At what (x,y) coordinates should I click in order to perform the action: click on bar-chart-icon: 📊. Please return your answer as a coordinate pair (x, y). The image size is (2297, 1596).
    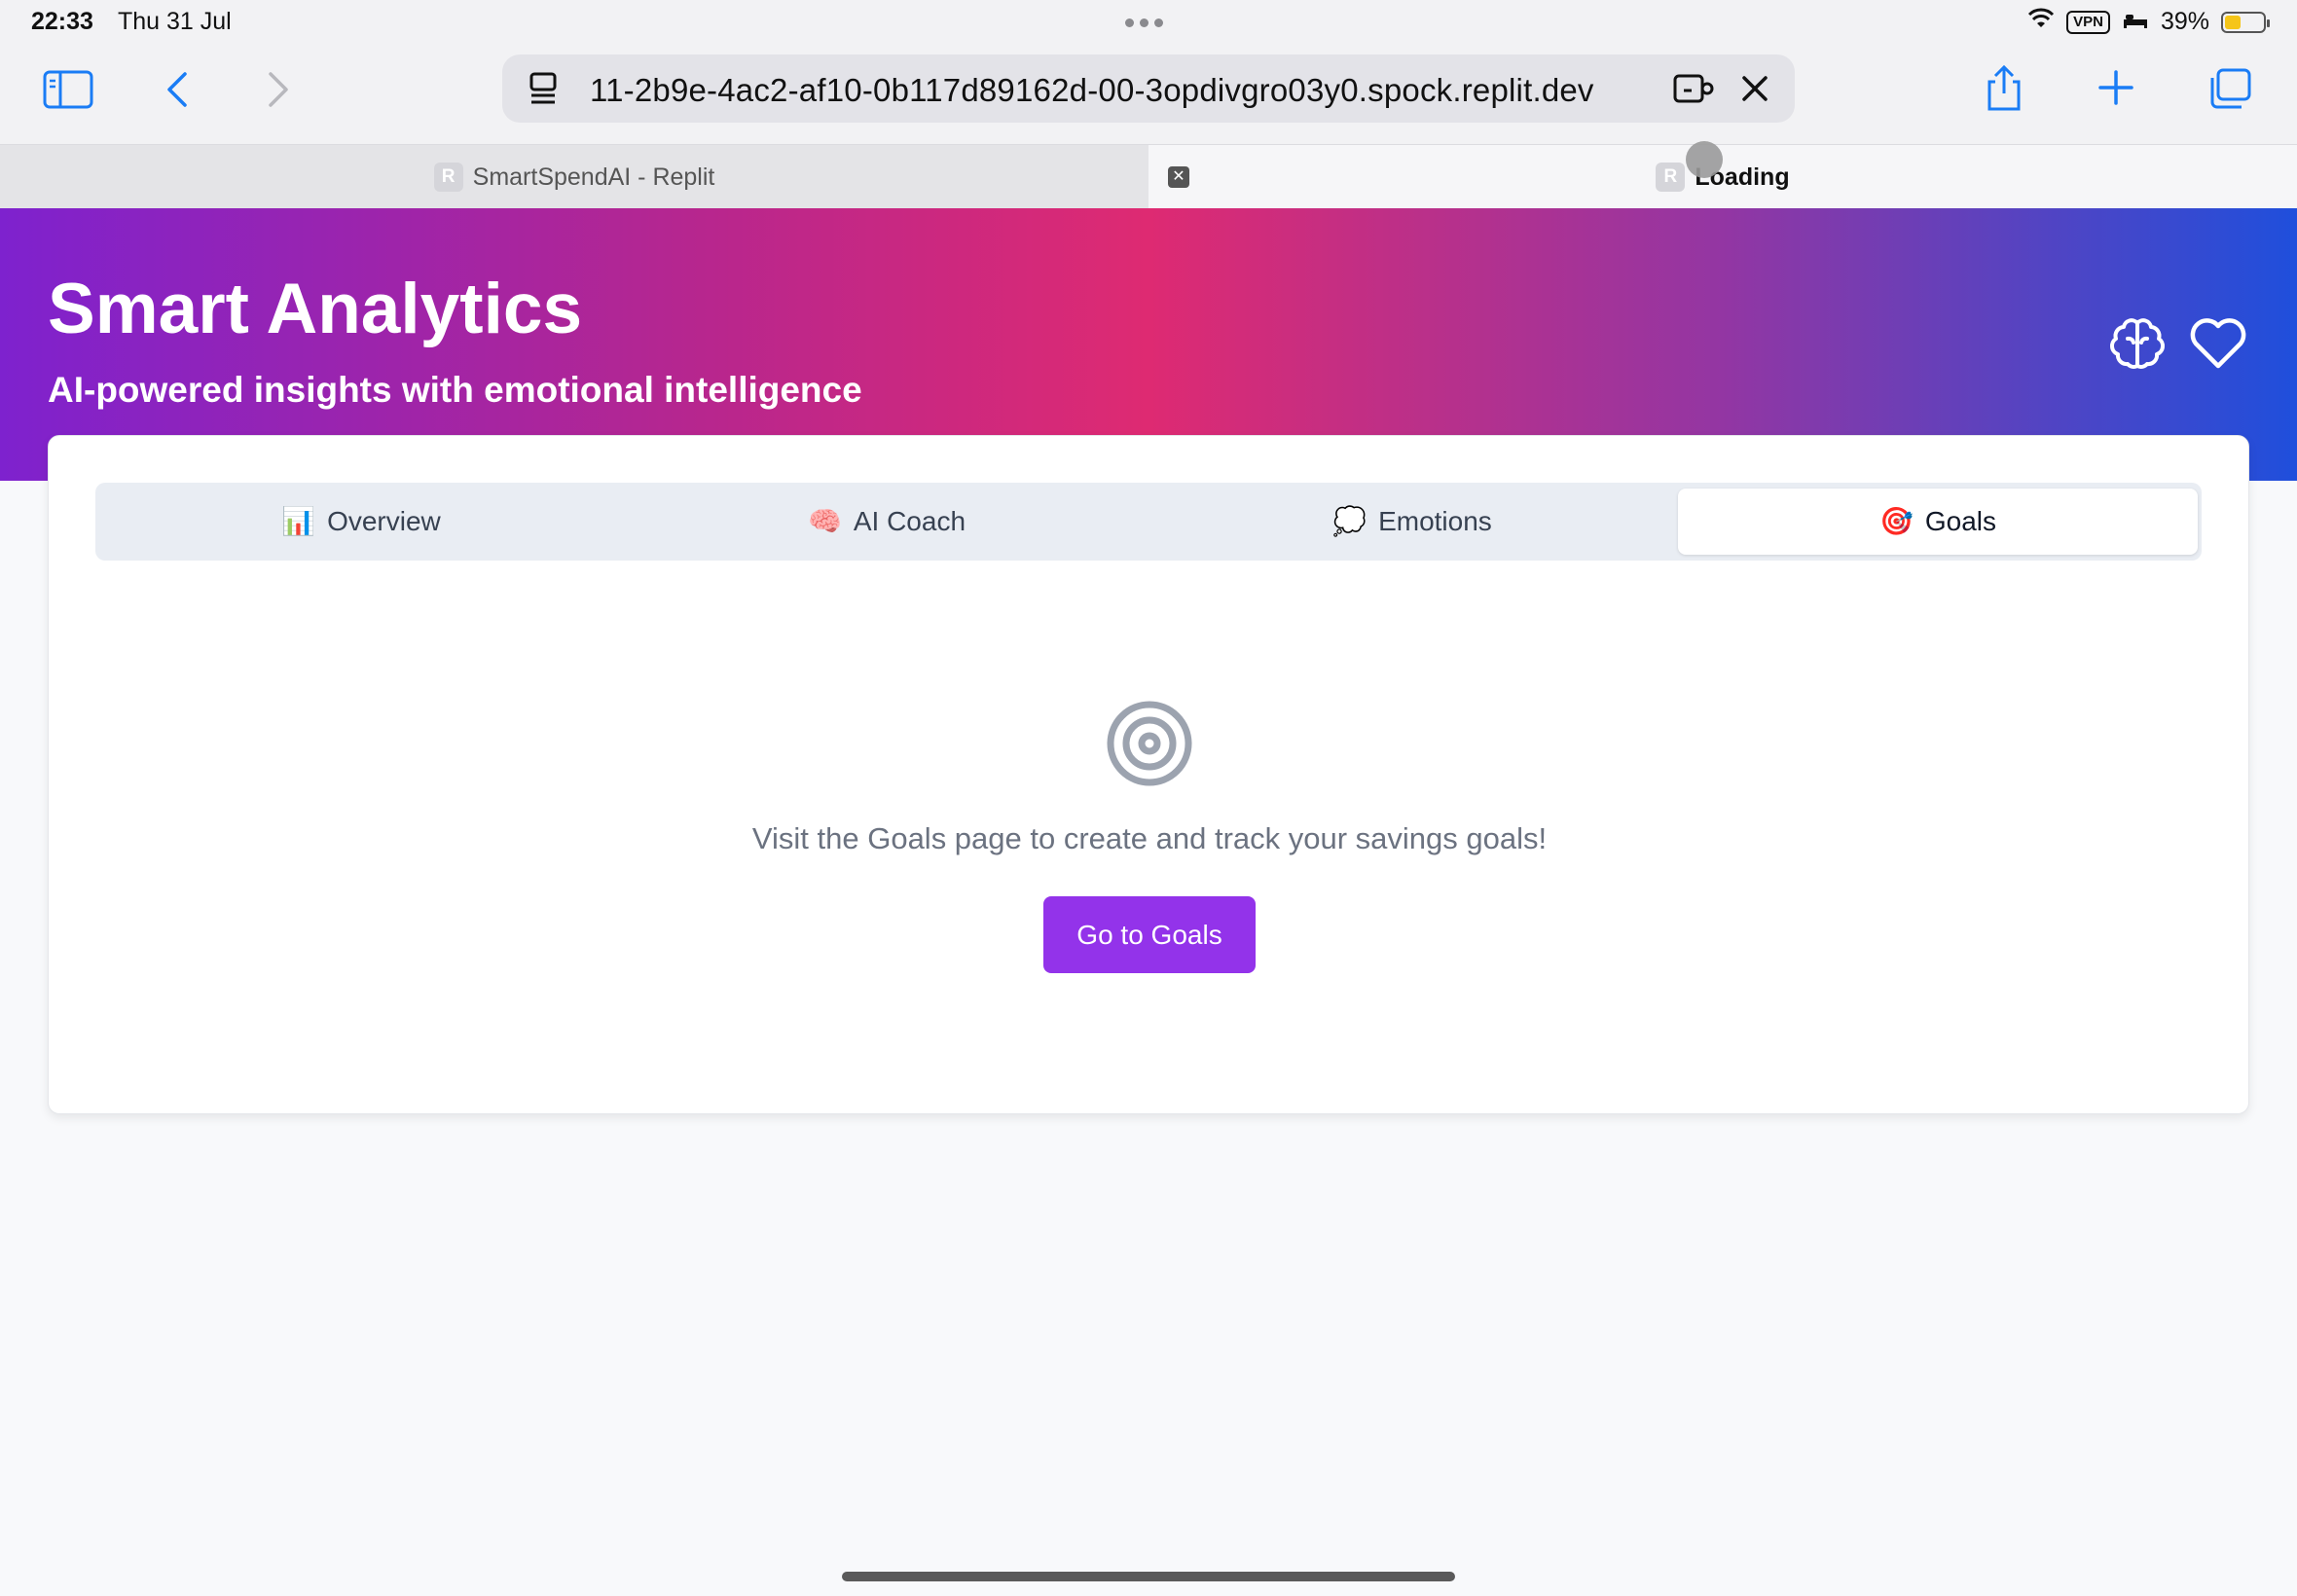
    Looking at the image, I should click on (298, 521).